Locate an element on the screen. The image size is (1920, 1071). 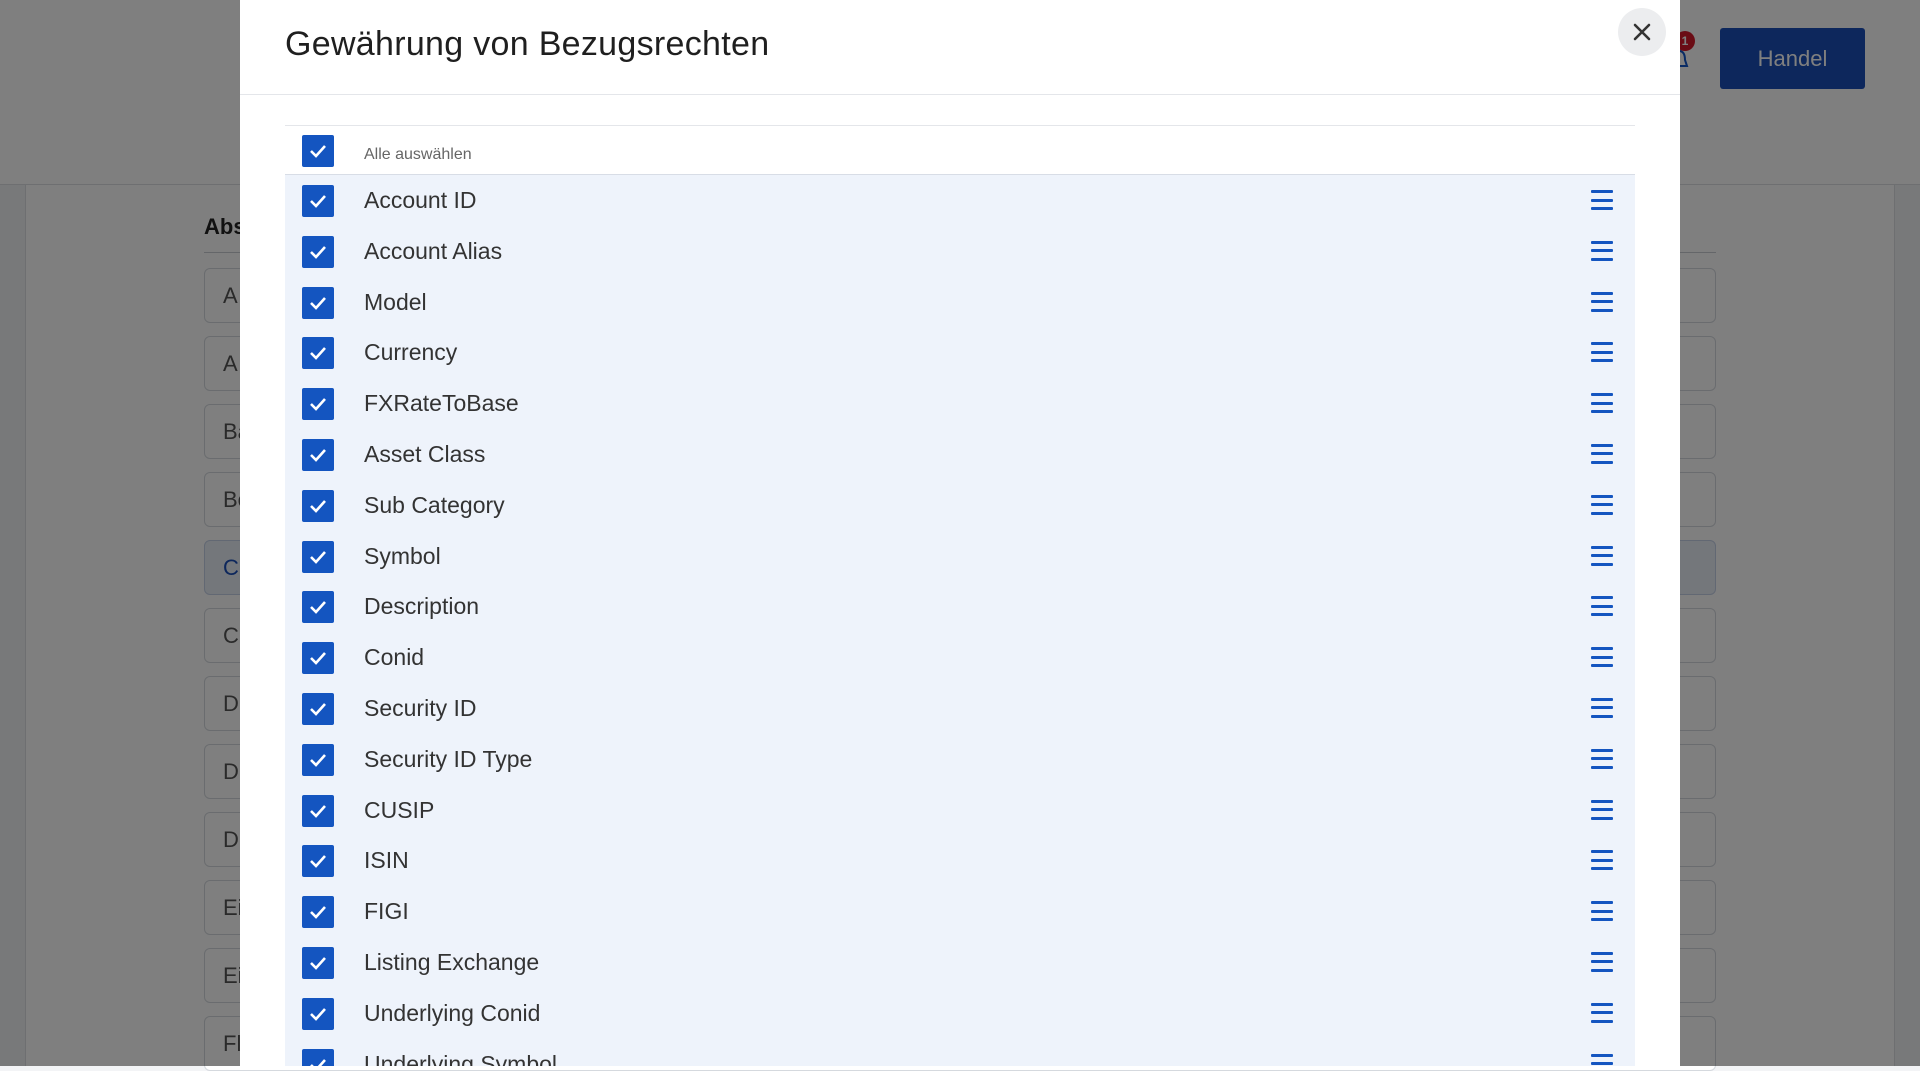
close-icon is located at coordinates (1642, 32).